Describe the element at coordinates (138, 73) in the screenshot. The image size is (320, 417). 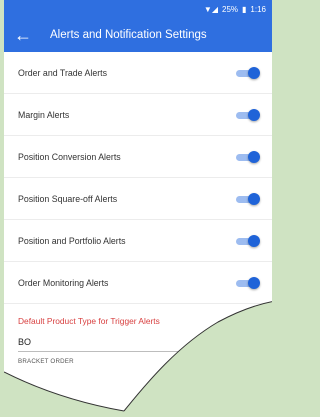
I see `setting-row-order-trade: Order and Trade Alerts` at that location.